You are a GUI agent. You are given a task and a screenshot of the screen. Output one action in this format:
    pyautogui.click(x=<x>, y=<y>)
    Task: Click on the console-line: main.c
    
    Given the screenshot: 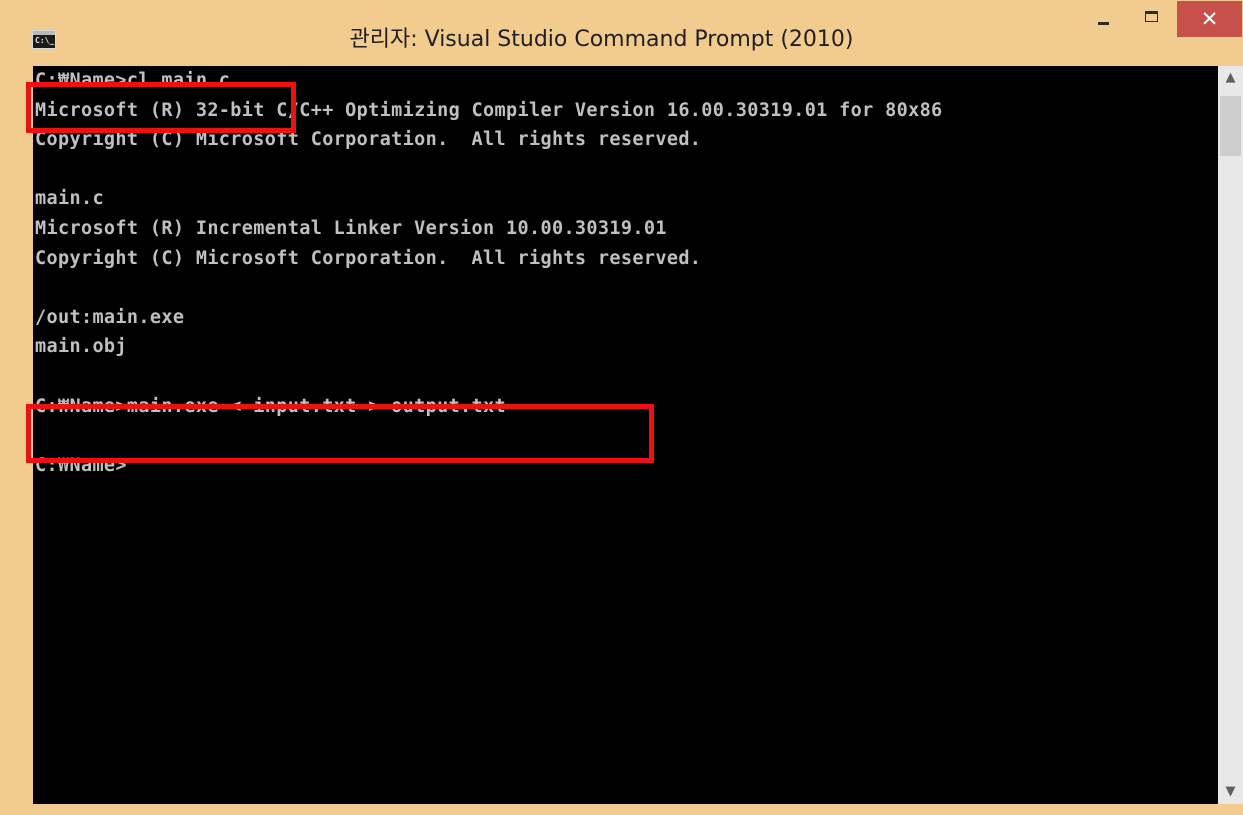 What is the action you would take?
    pyautogui.click(x=69, y=199)
    